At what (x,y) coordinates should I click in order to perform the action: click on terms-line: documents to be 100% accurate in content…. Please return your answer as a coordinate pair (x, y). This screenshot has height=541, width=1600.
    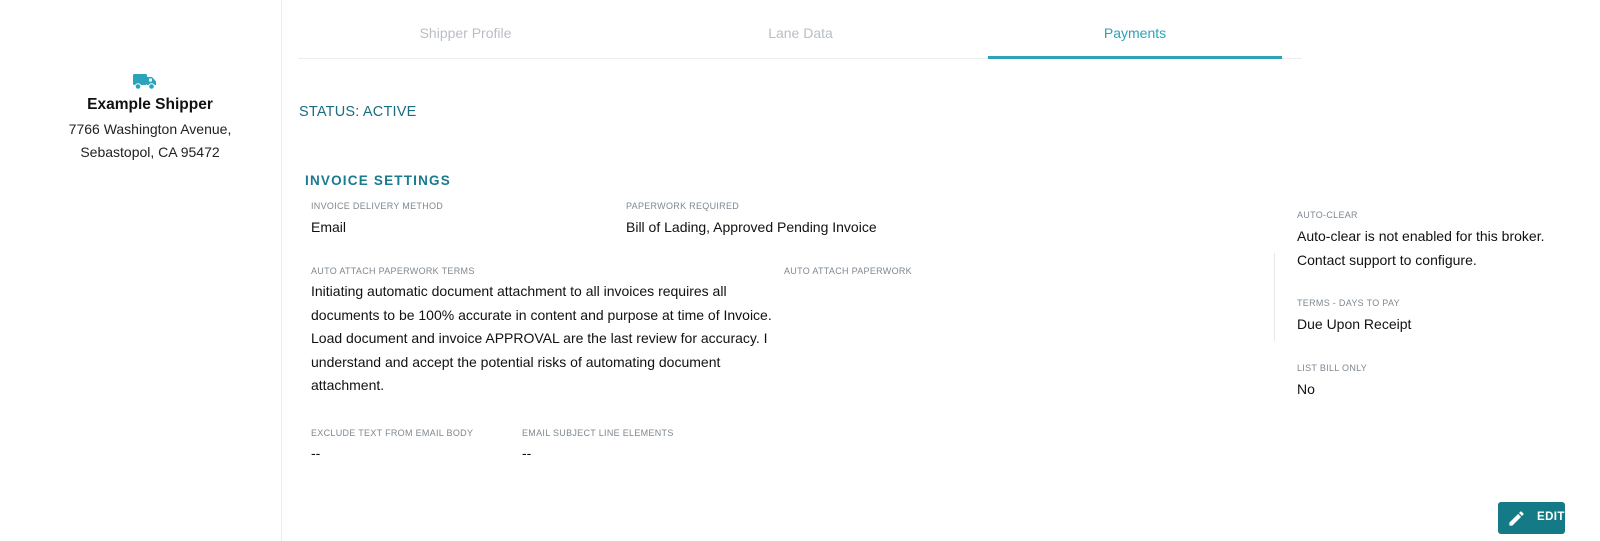
    Looking at the image, I should click on (541, 314).